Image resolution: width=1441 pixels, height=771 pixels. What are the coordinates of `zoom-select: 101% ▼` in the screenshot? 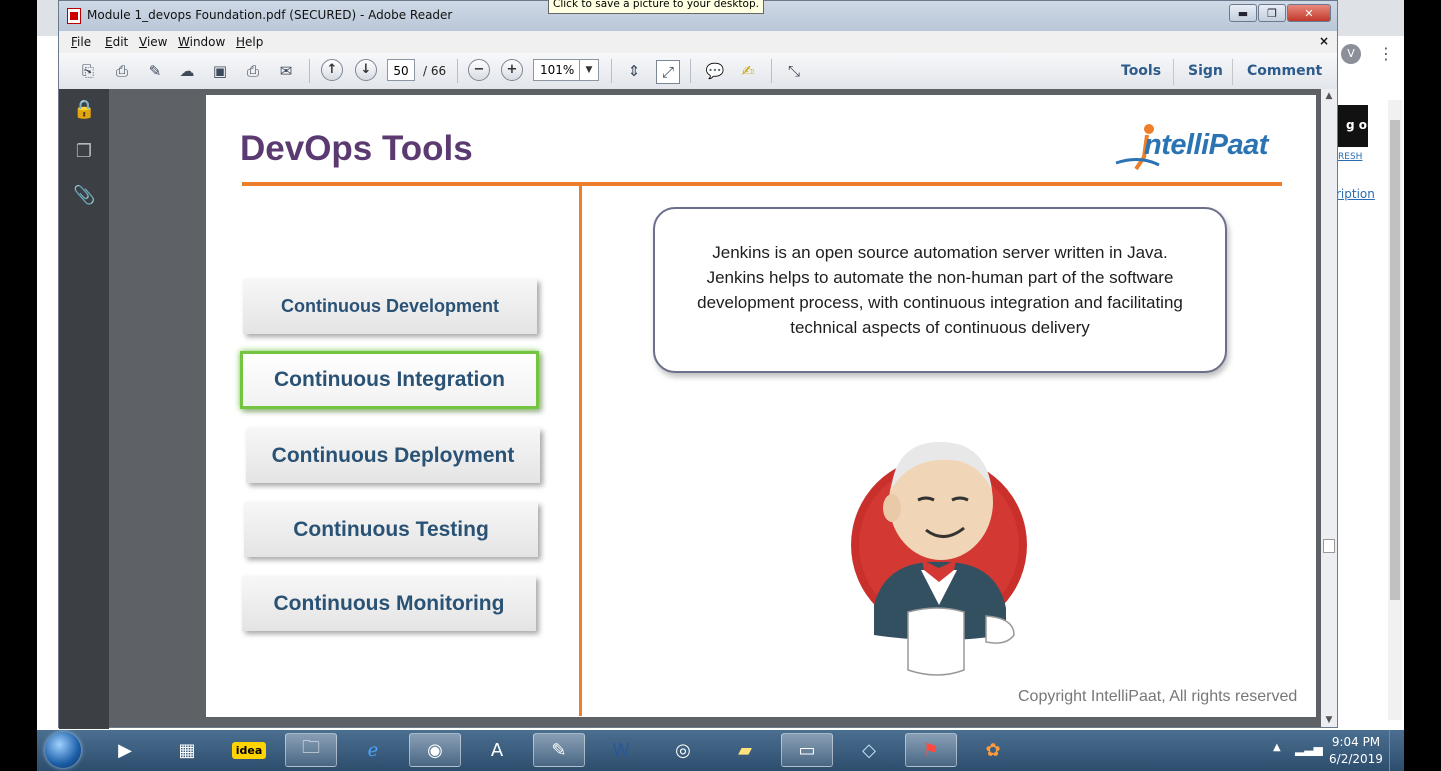 It's located at (566, 70).